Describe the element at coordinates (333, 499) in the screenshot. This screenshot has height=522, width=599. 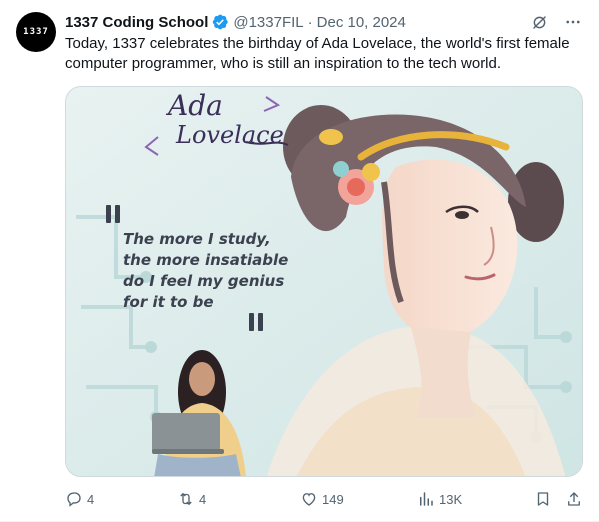
I see `like-count: 149` at that location.